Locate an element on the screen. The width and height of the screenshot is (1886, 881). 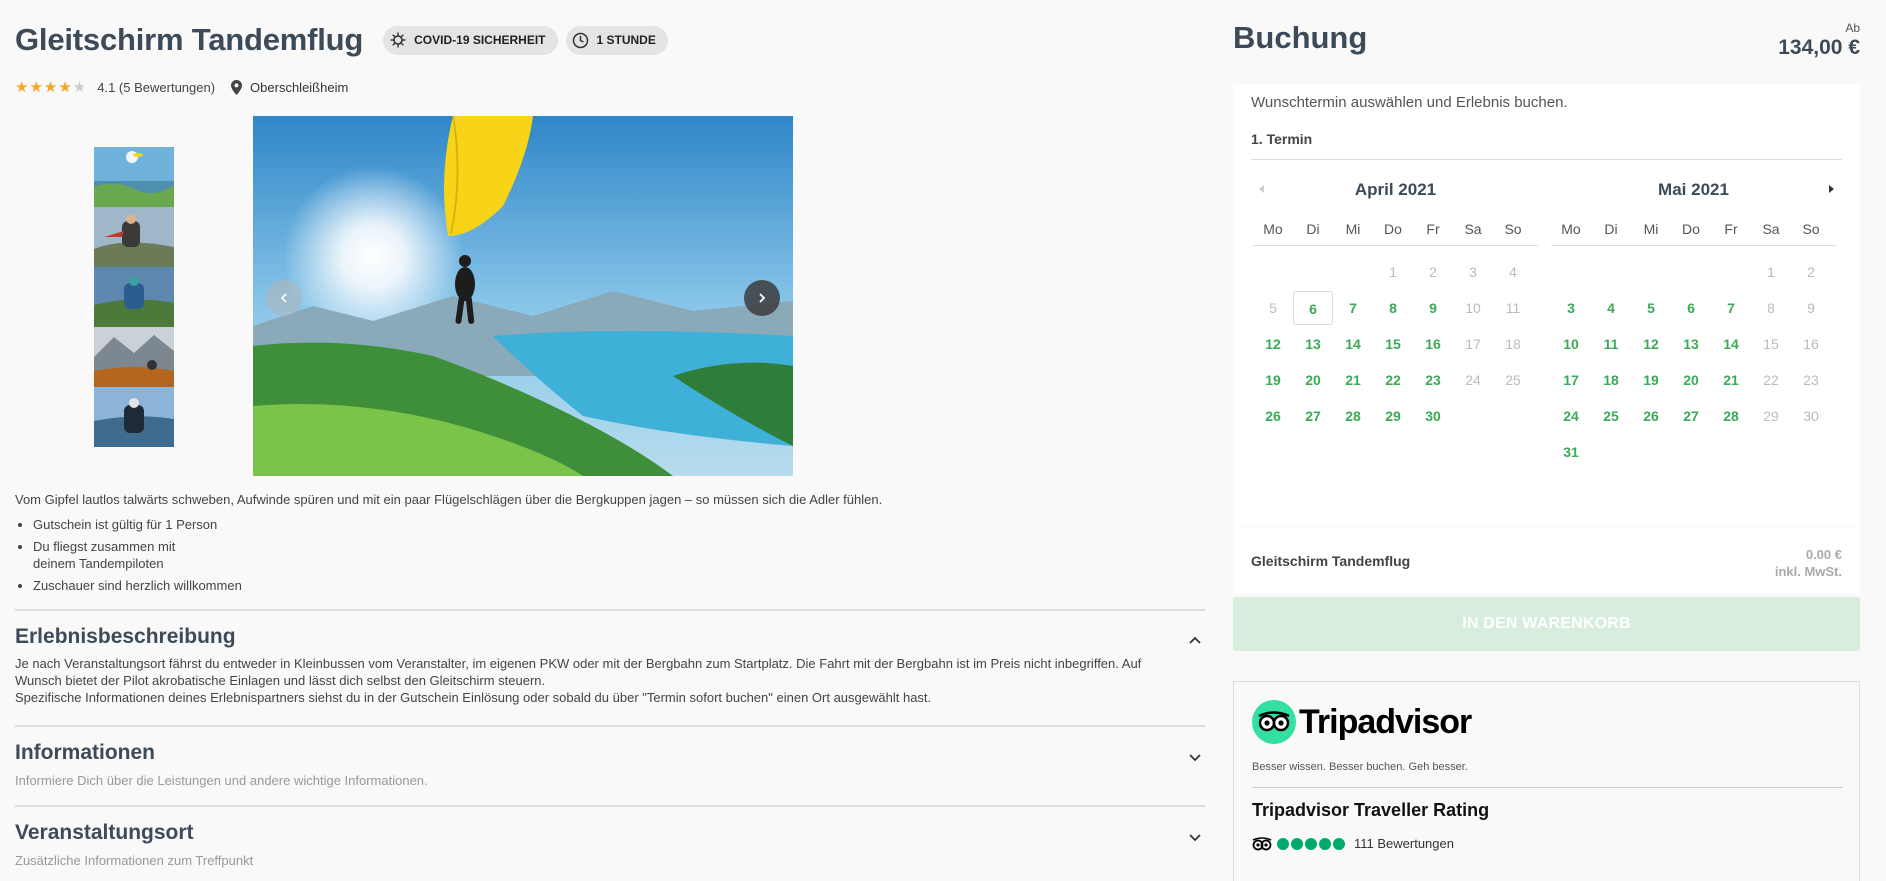
tripadvisor-rating: 111 Bewertungen is located at coordinates (1353, 843).